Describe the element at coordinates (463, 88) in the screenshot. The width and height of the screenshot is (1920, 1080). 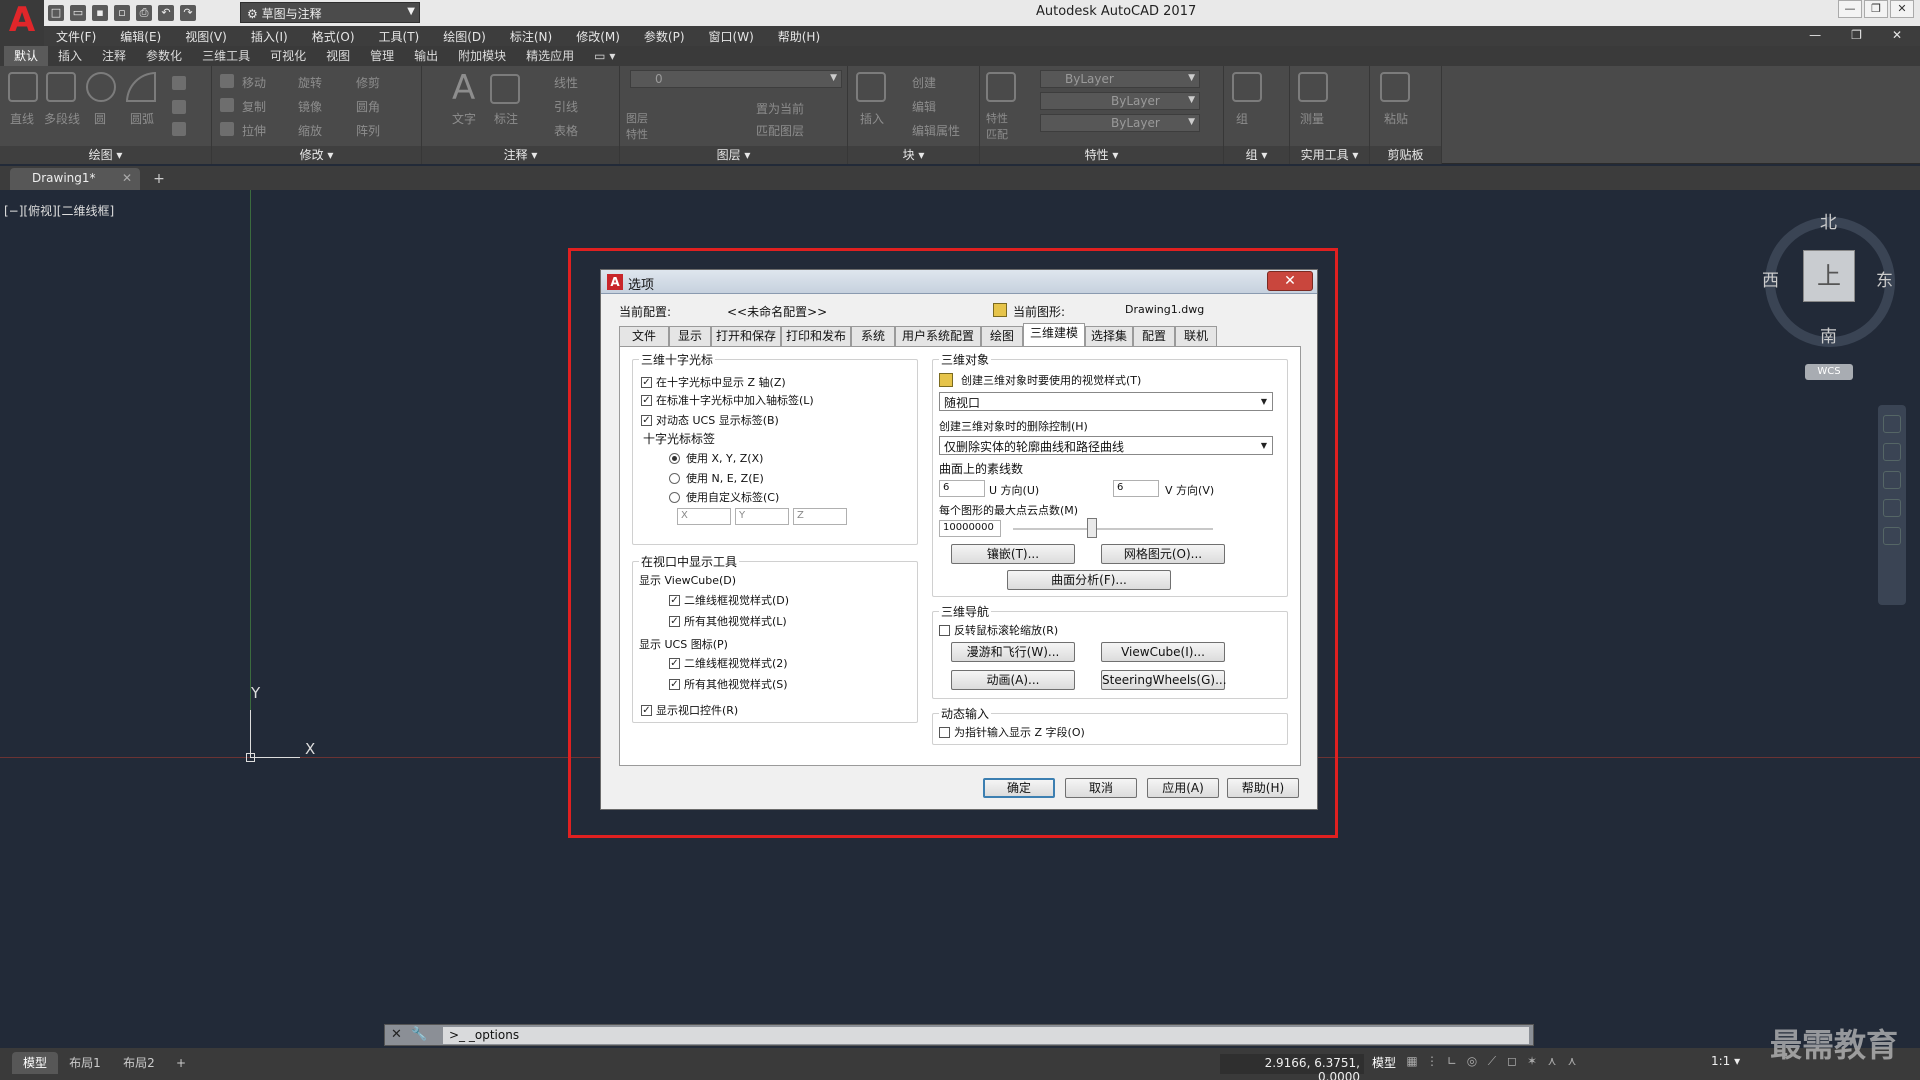
I see `text-icon: A` at that location.